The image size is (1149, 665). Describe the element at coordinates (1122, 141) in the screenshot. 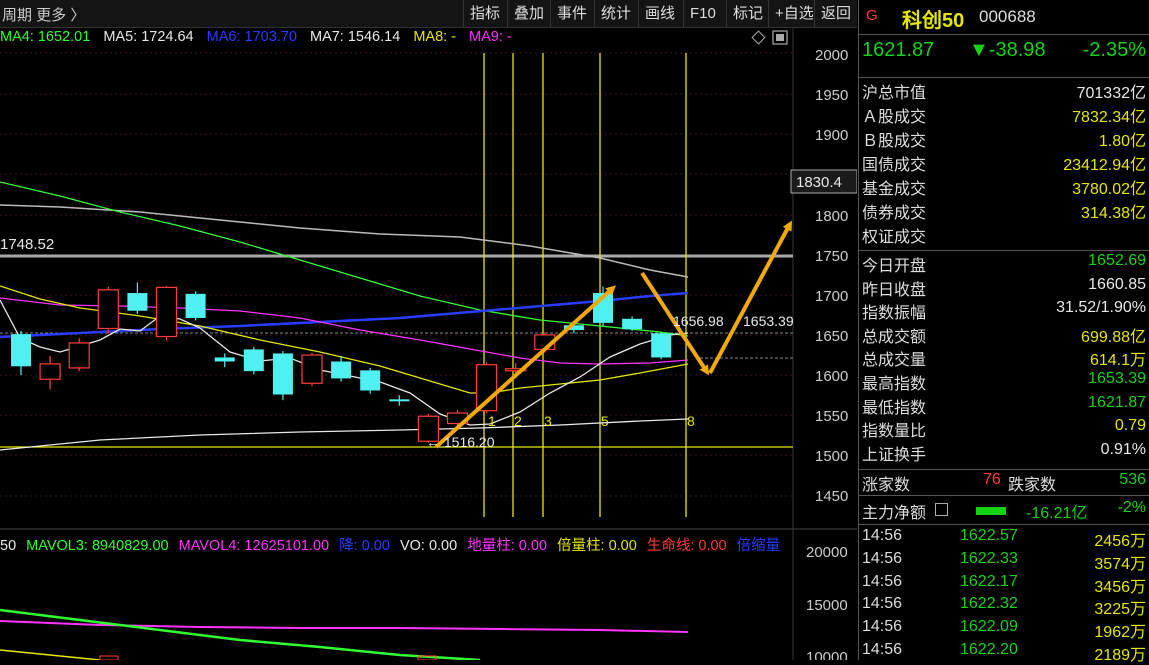

I see `market-value: 1.80亿` at that location.